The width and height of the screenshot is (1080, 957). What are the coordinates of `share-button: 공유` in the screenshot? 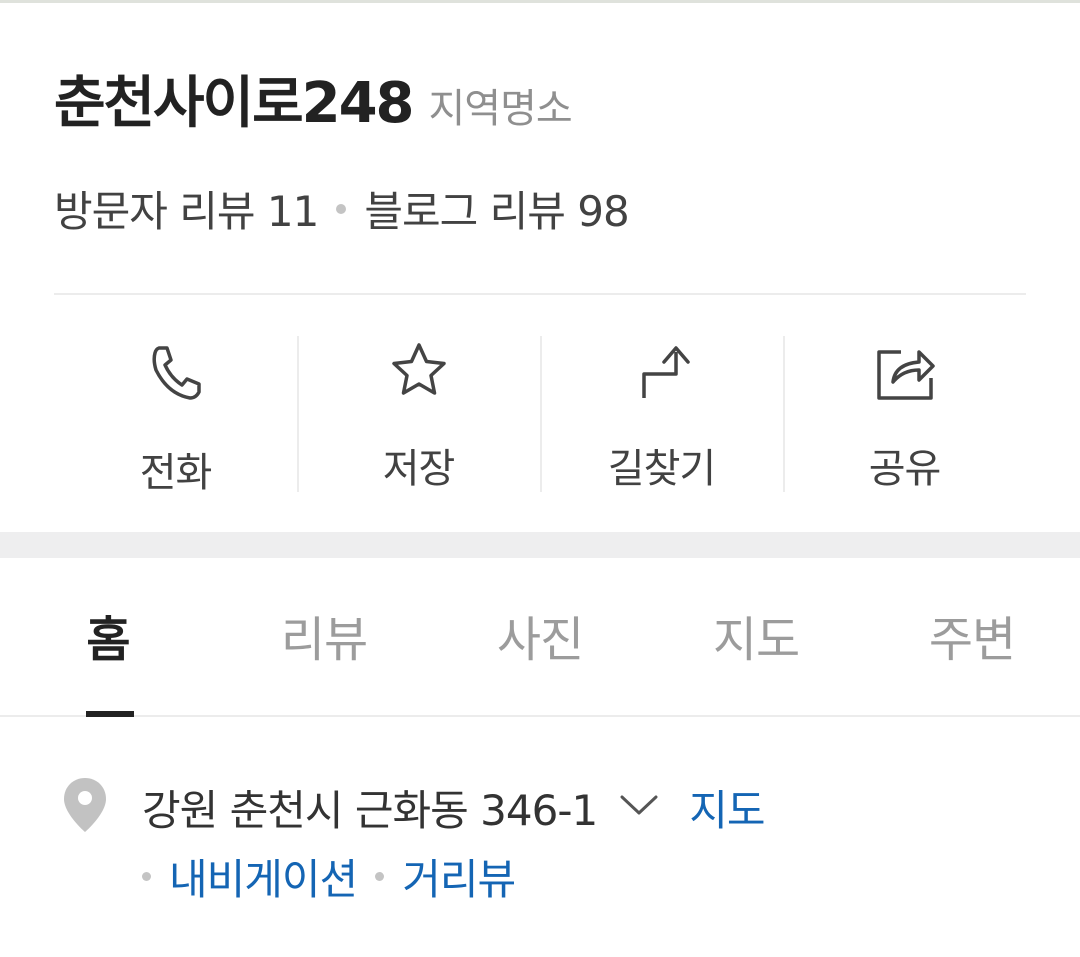 It's located at (904, 414).